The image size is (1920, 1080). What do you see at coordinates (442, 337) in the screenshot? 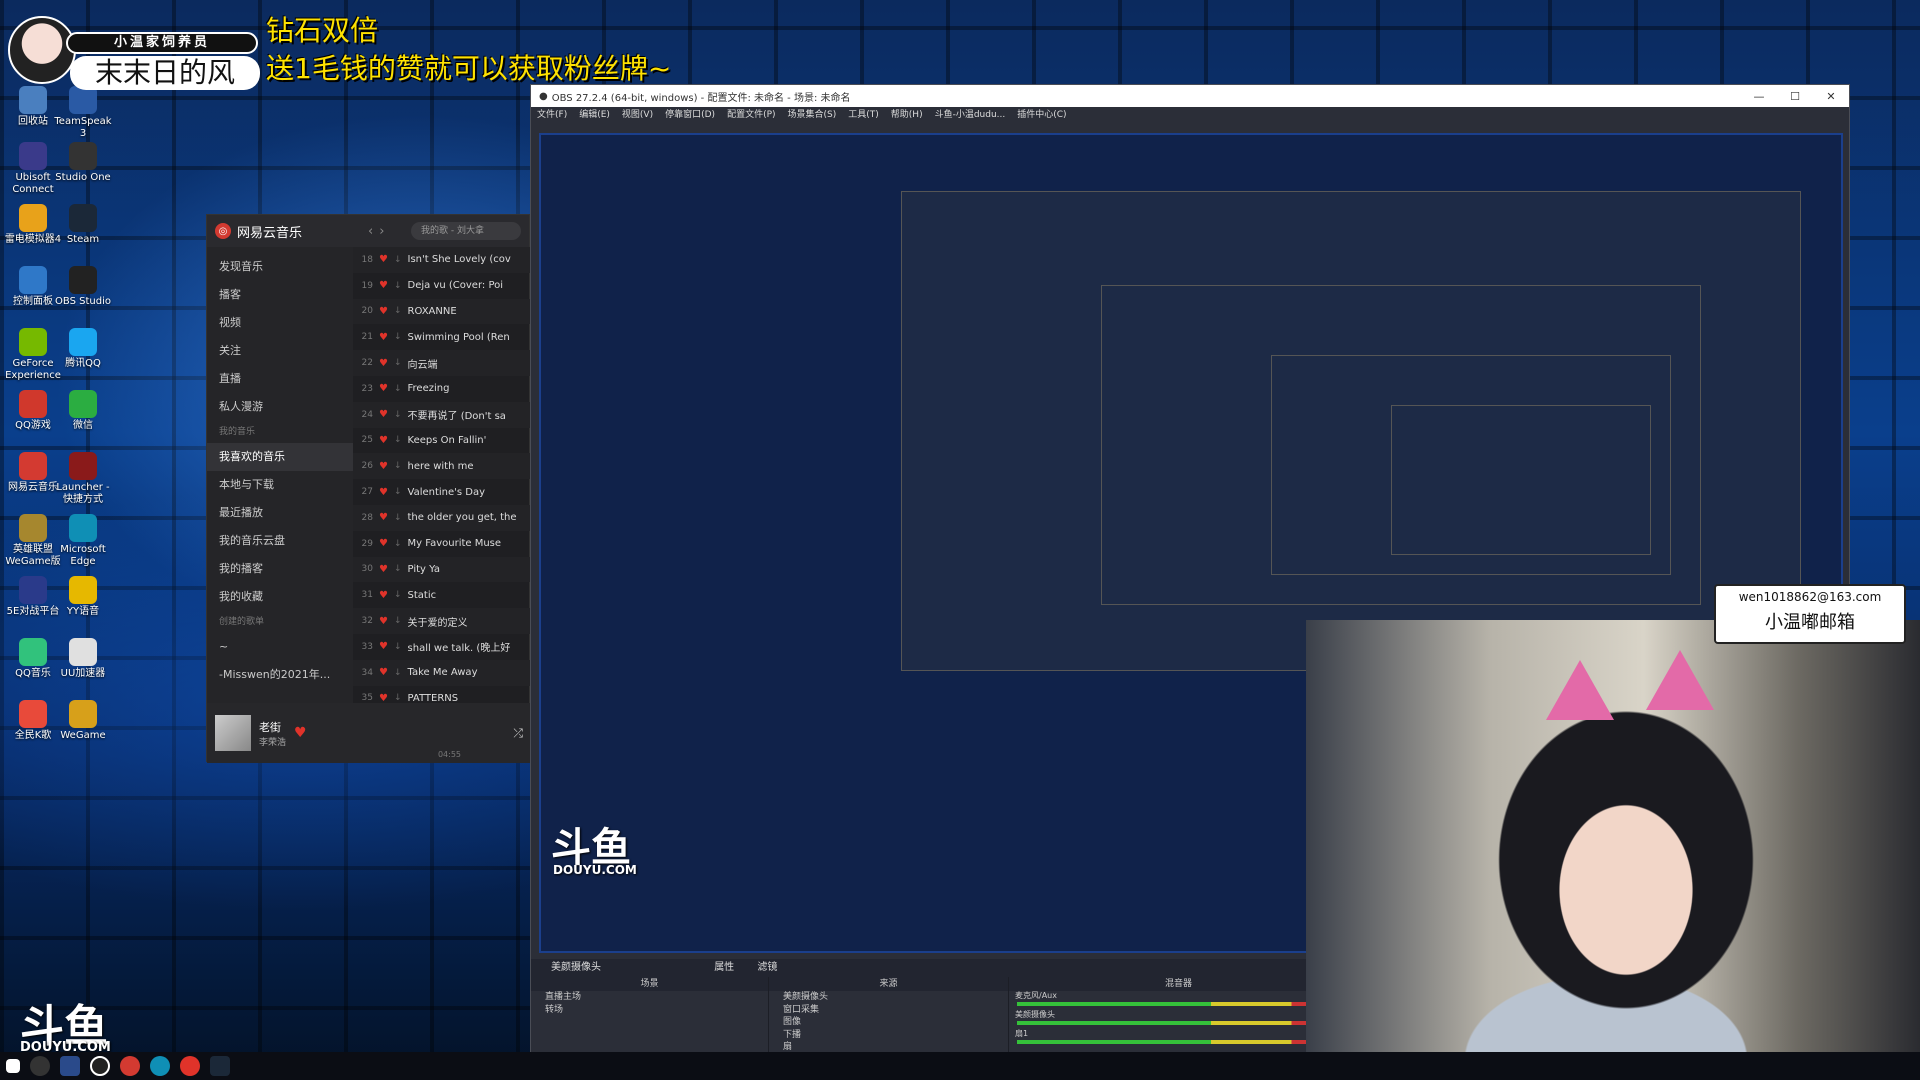
I see `song-row: 21 ♥ ↓ Swimming Pool (Ren` at bounding box center [442, 337].